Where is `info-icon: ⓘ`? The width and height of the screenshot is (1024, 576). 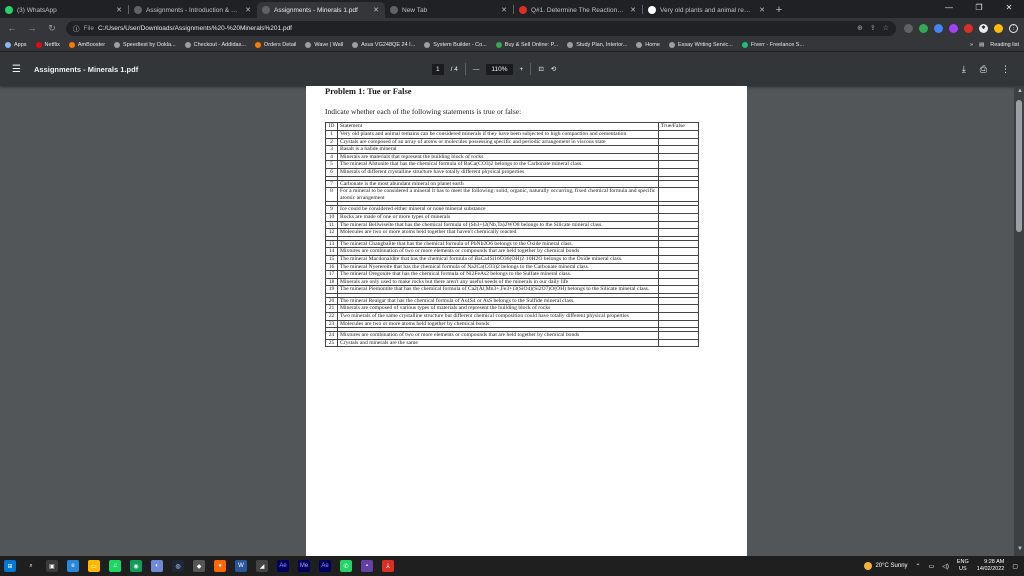
info-icon: ⓘ is located at coordinates (76, 28).